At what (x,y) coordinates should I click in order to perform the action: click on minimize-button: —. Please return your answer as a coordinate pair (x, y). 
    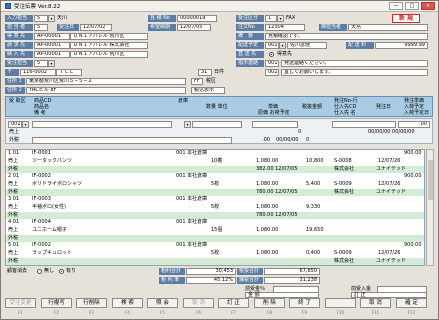
    Looking at the image, I should click on (396, 6).